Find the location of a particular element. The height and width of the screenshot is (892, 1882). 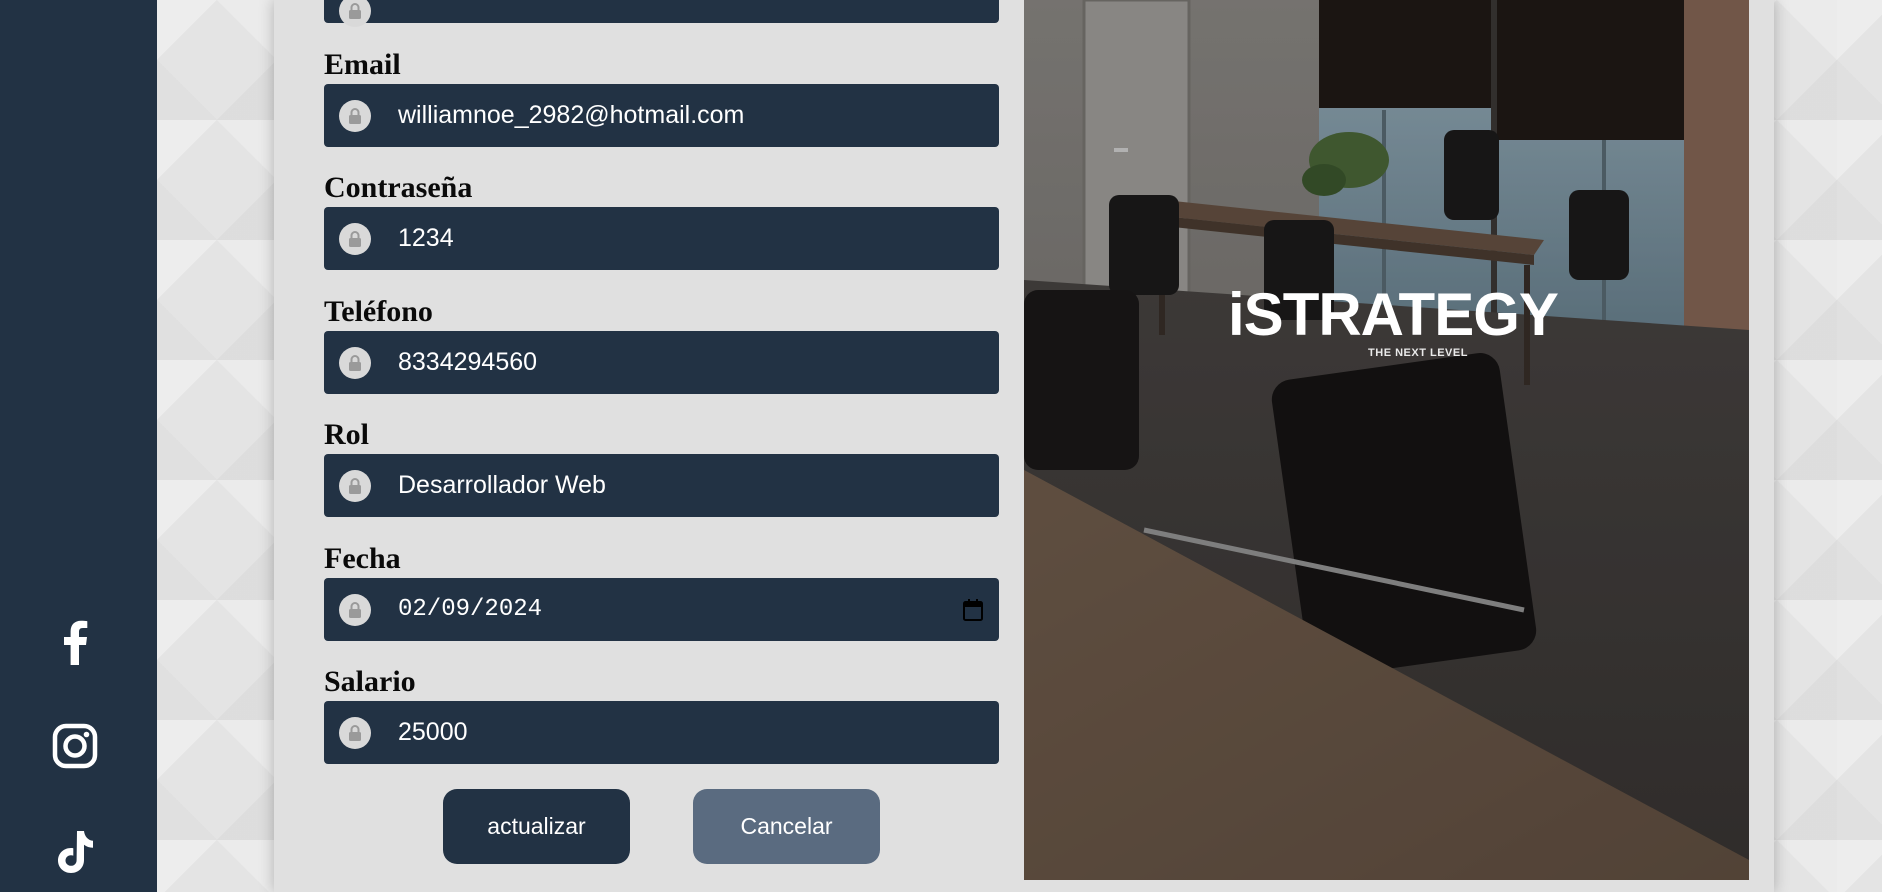

update-button: actualizar is located at coordinates (536, 826).